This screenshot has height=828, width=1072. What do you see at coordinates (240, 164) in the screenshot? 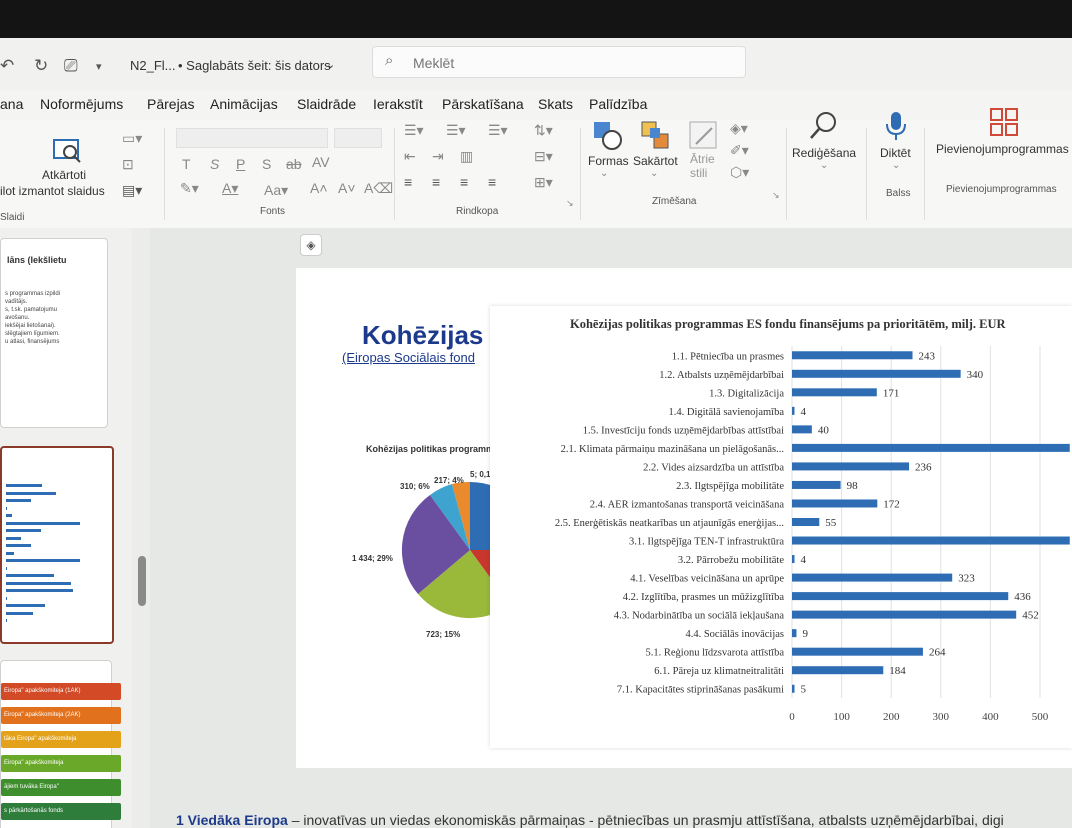
I see `underline-button: P` at bounding box center [240, 164].